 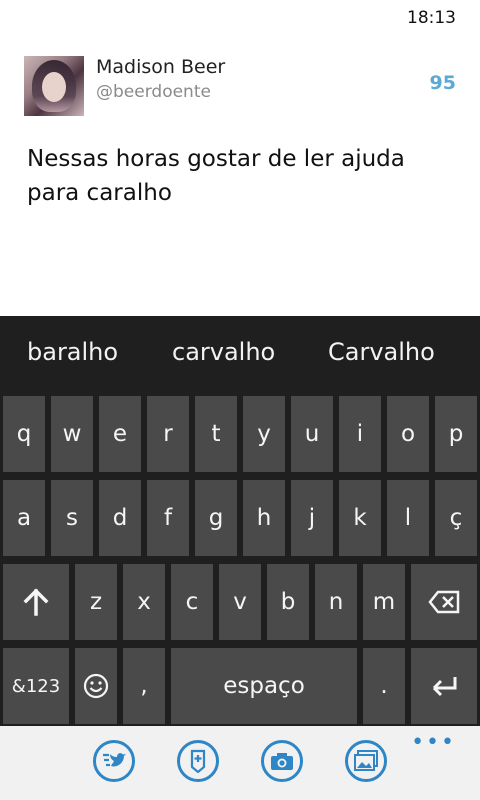 I want to click on key-r: r, so click(x=168, y=434).